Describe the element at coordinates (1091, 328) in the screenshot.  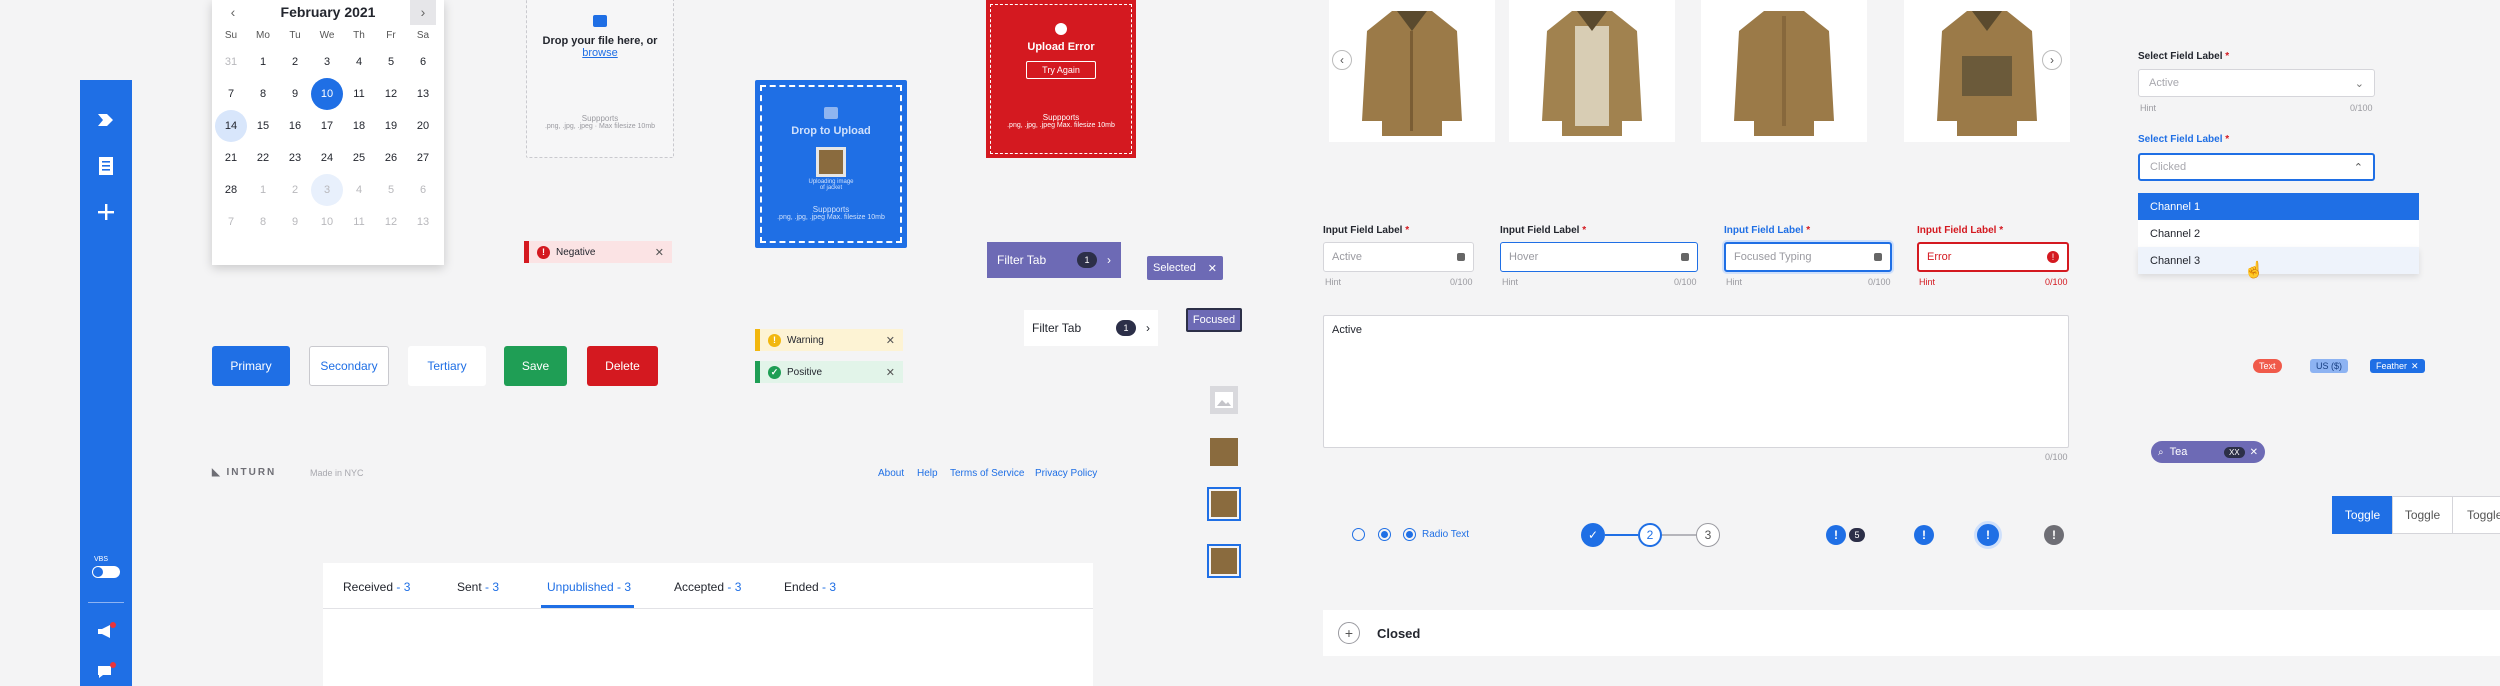
I see `filter-tab: Filter Tab 1 ›` at that location.